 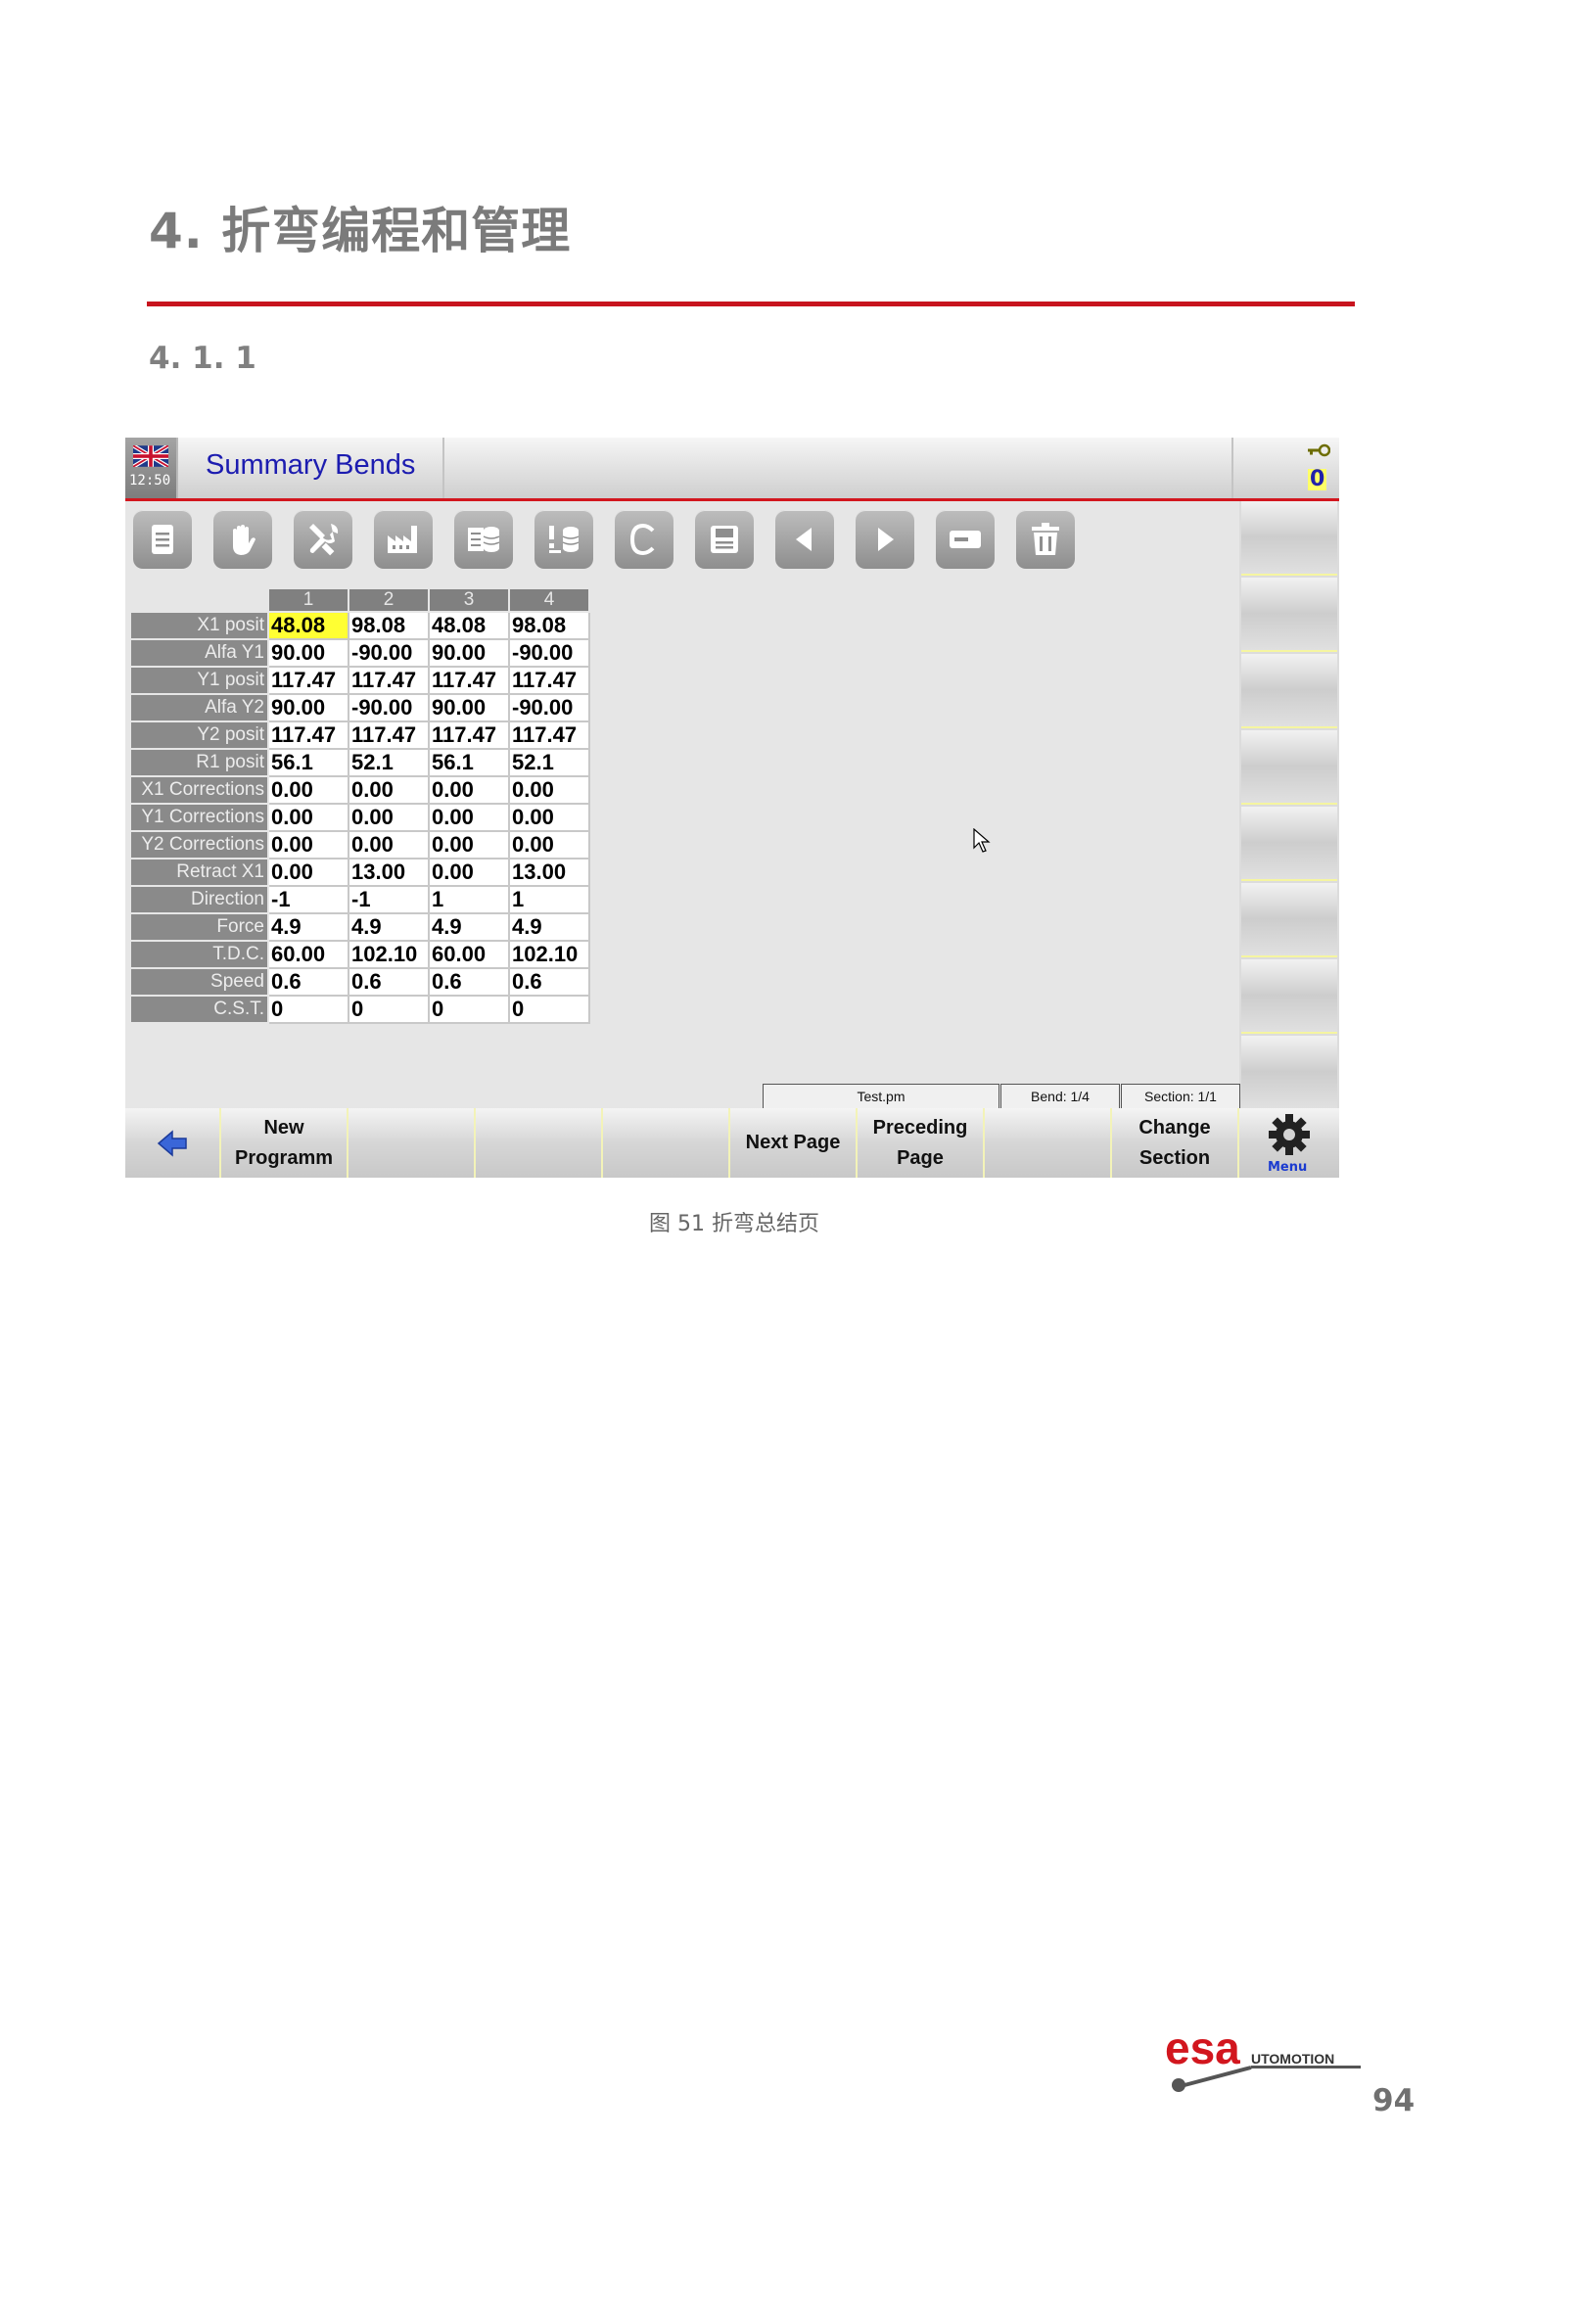 I want to click on card-button, so click(x=965, y=539).